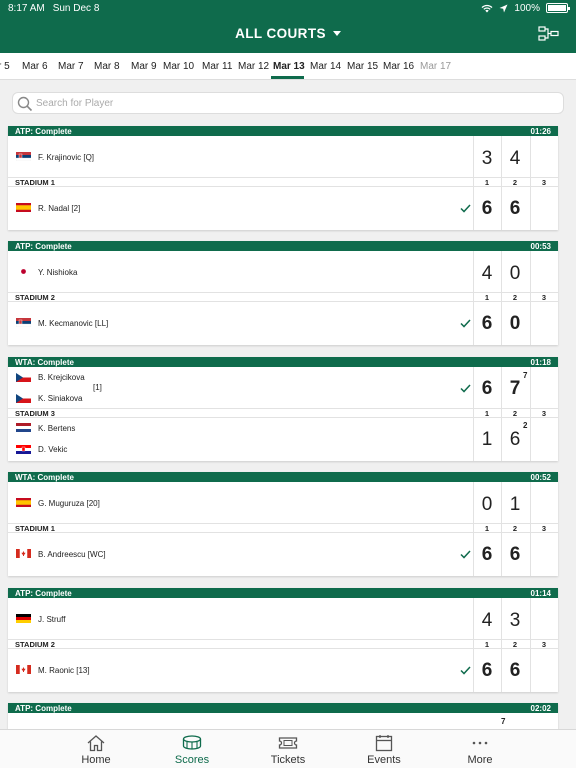 The image size is (576, 768). What do you see at coordinates (287, 77) in the screenshot?
I see `selected-date-indicator` at bounding box center [287, 77].